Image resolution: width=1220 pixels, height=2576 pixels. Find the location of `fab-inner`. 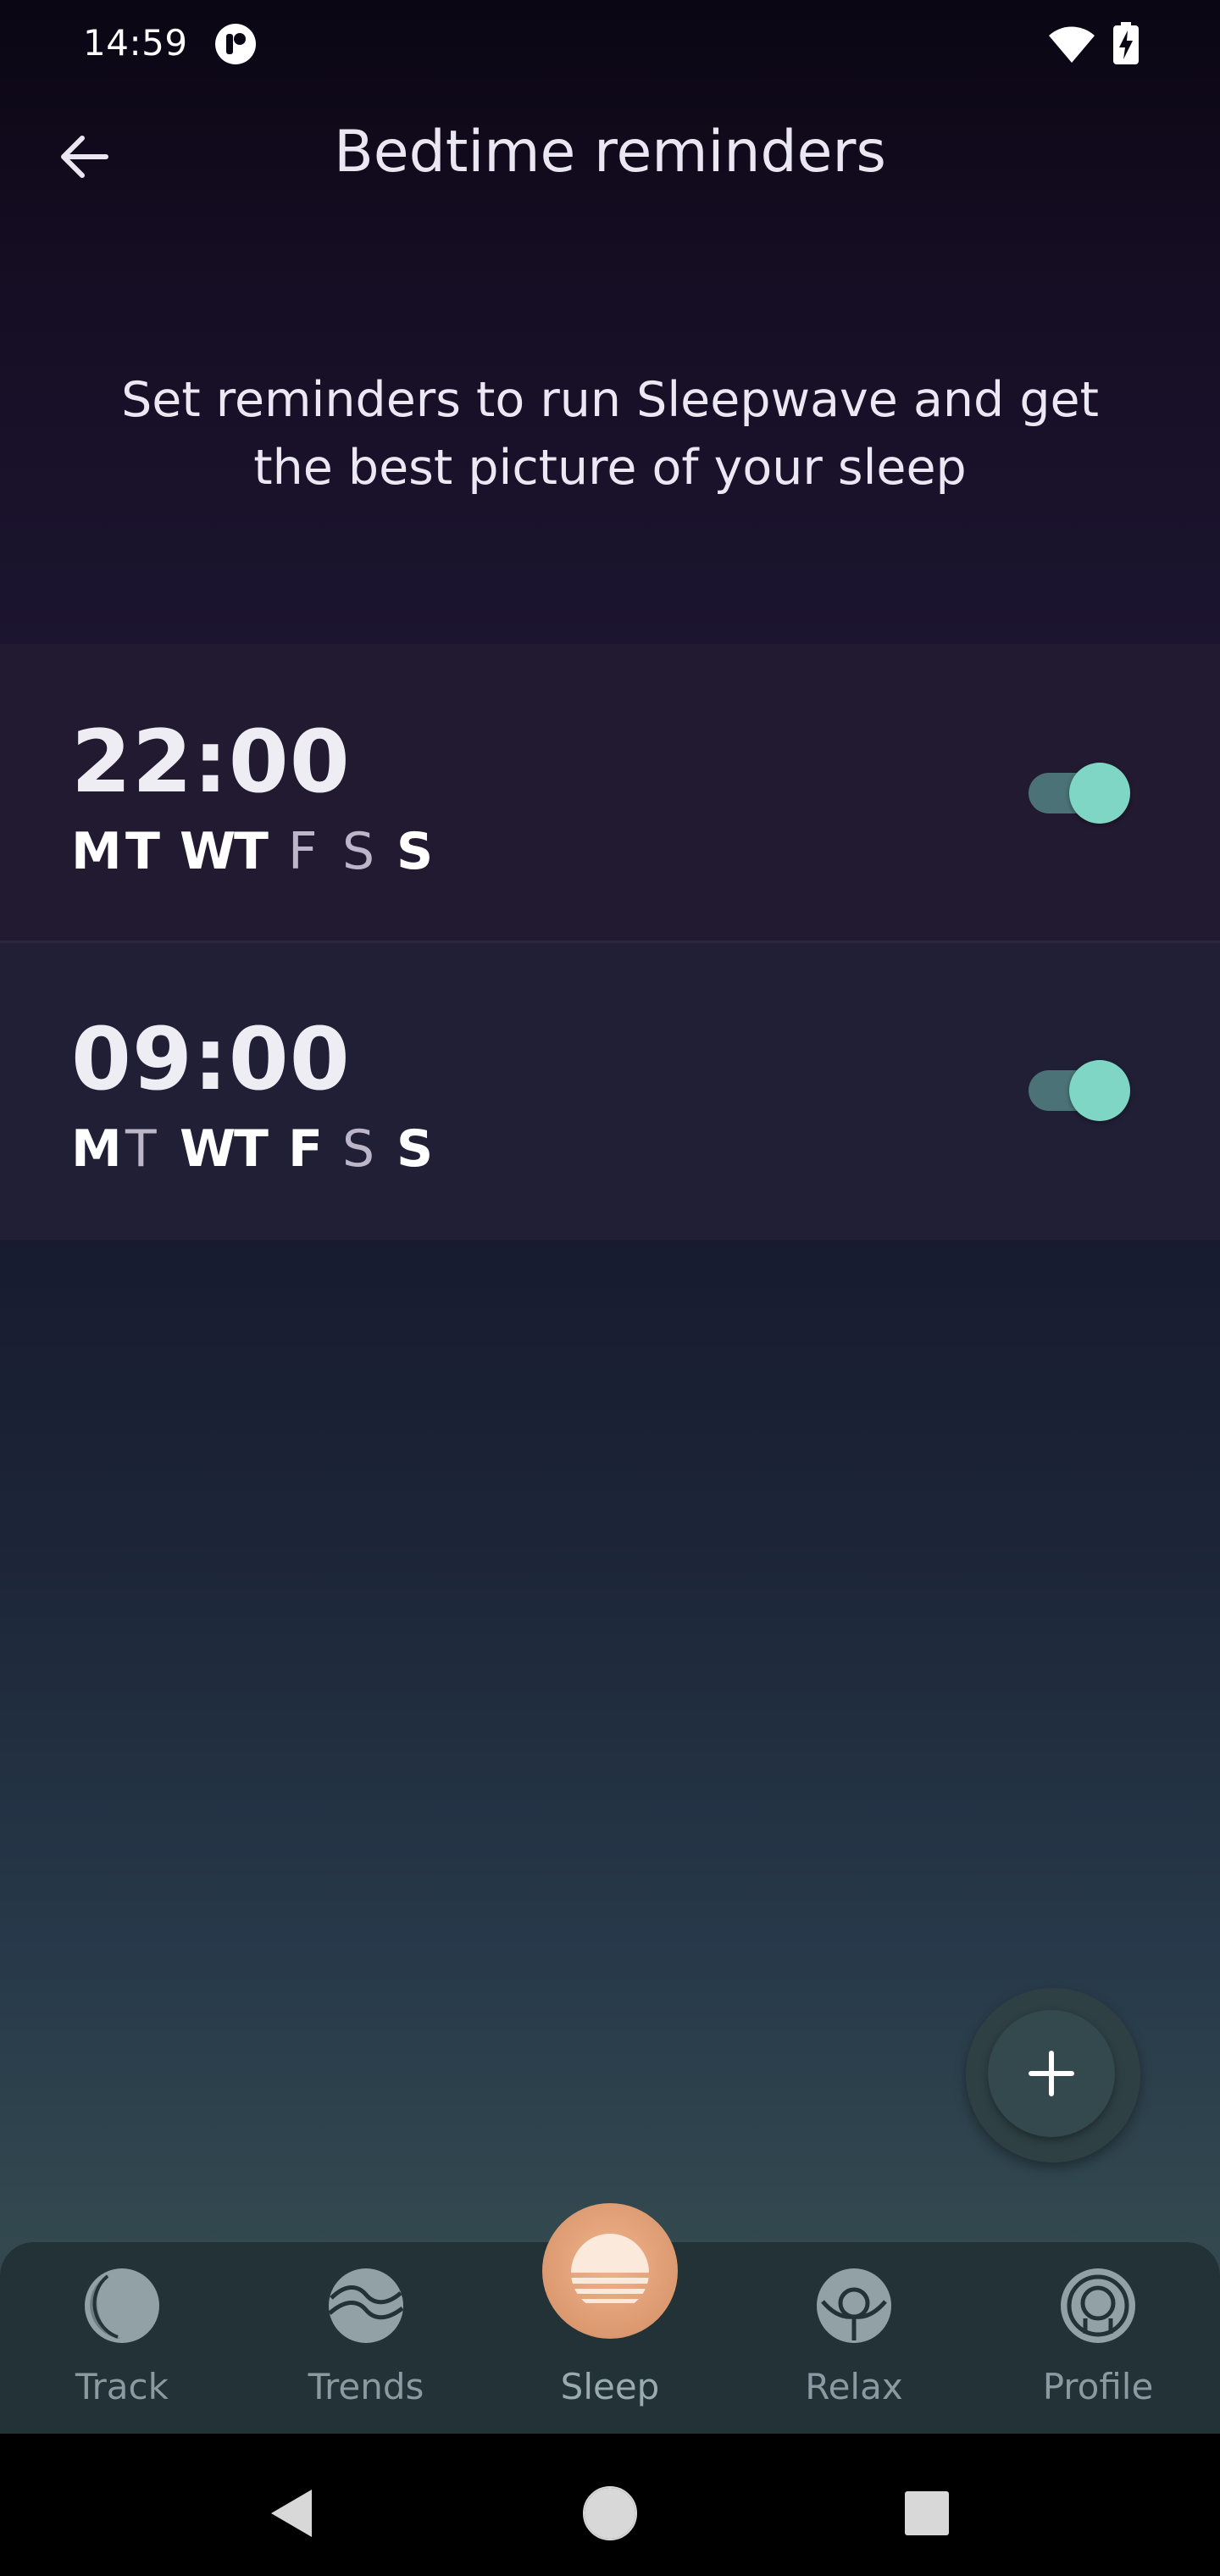

fab-inner is located at coordinates (1051, 2073).